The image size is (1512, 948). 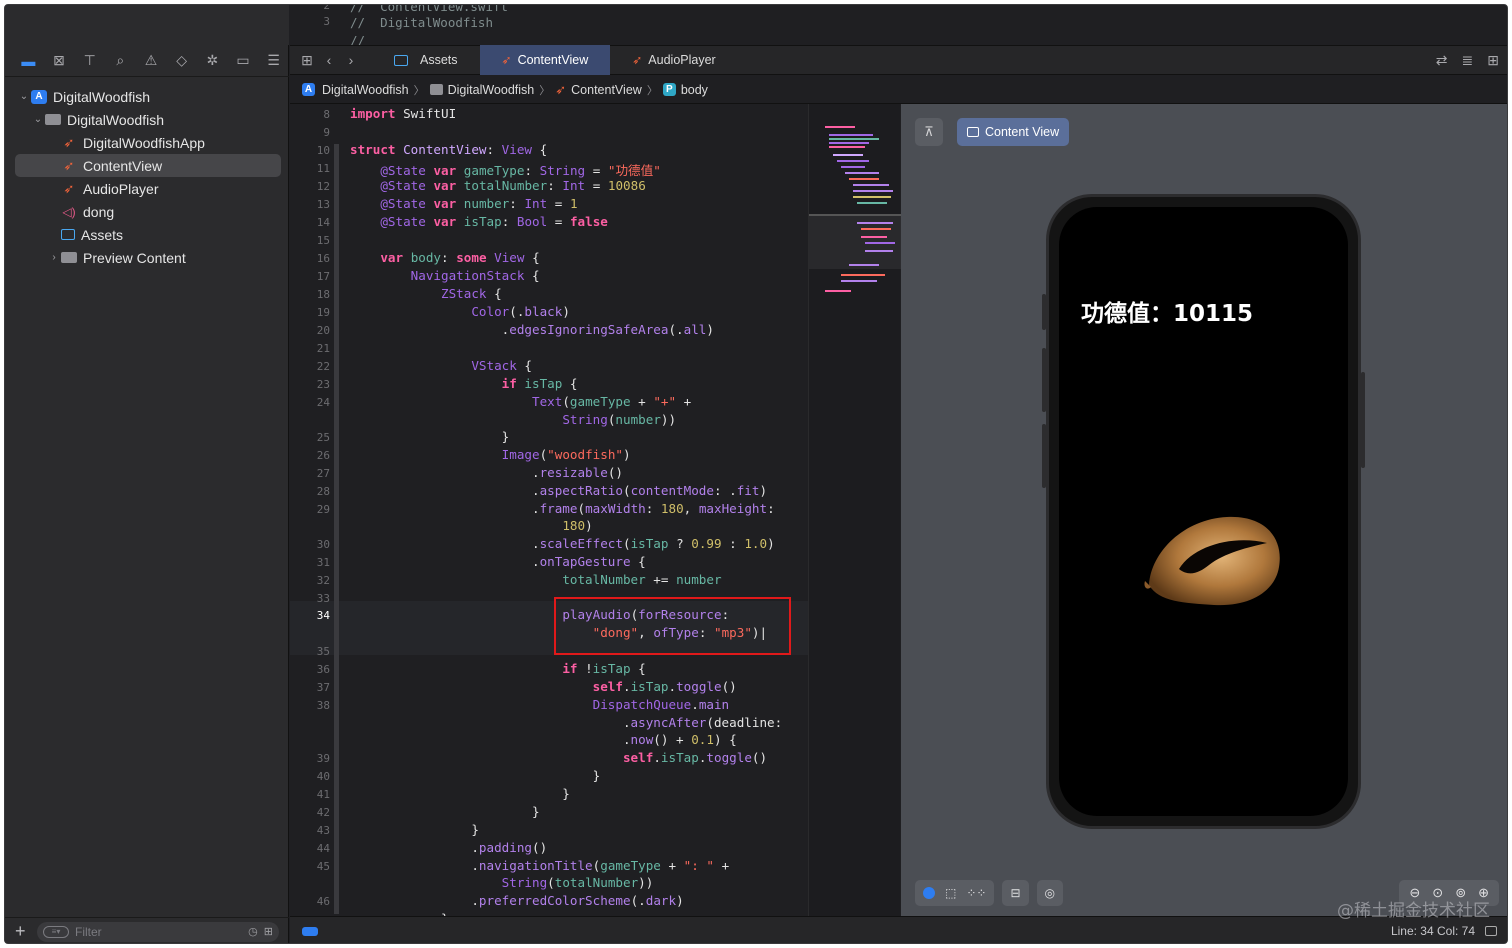 What do you see at coordinates (326, 114) in the screenshot?
I see `line-number: 8` at bounding box center [326, 114].